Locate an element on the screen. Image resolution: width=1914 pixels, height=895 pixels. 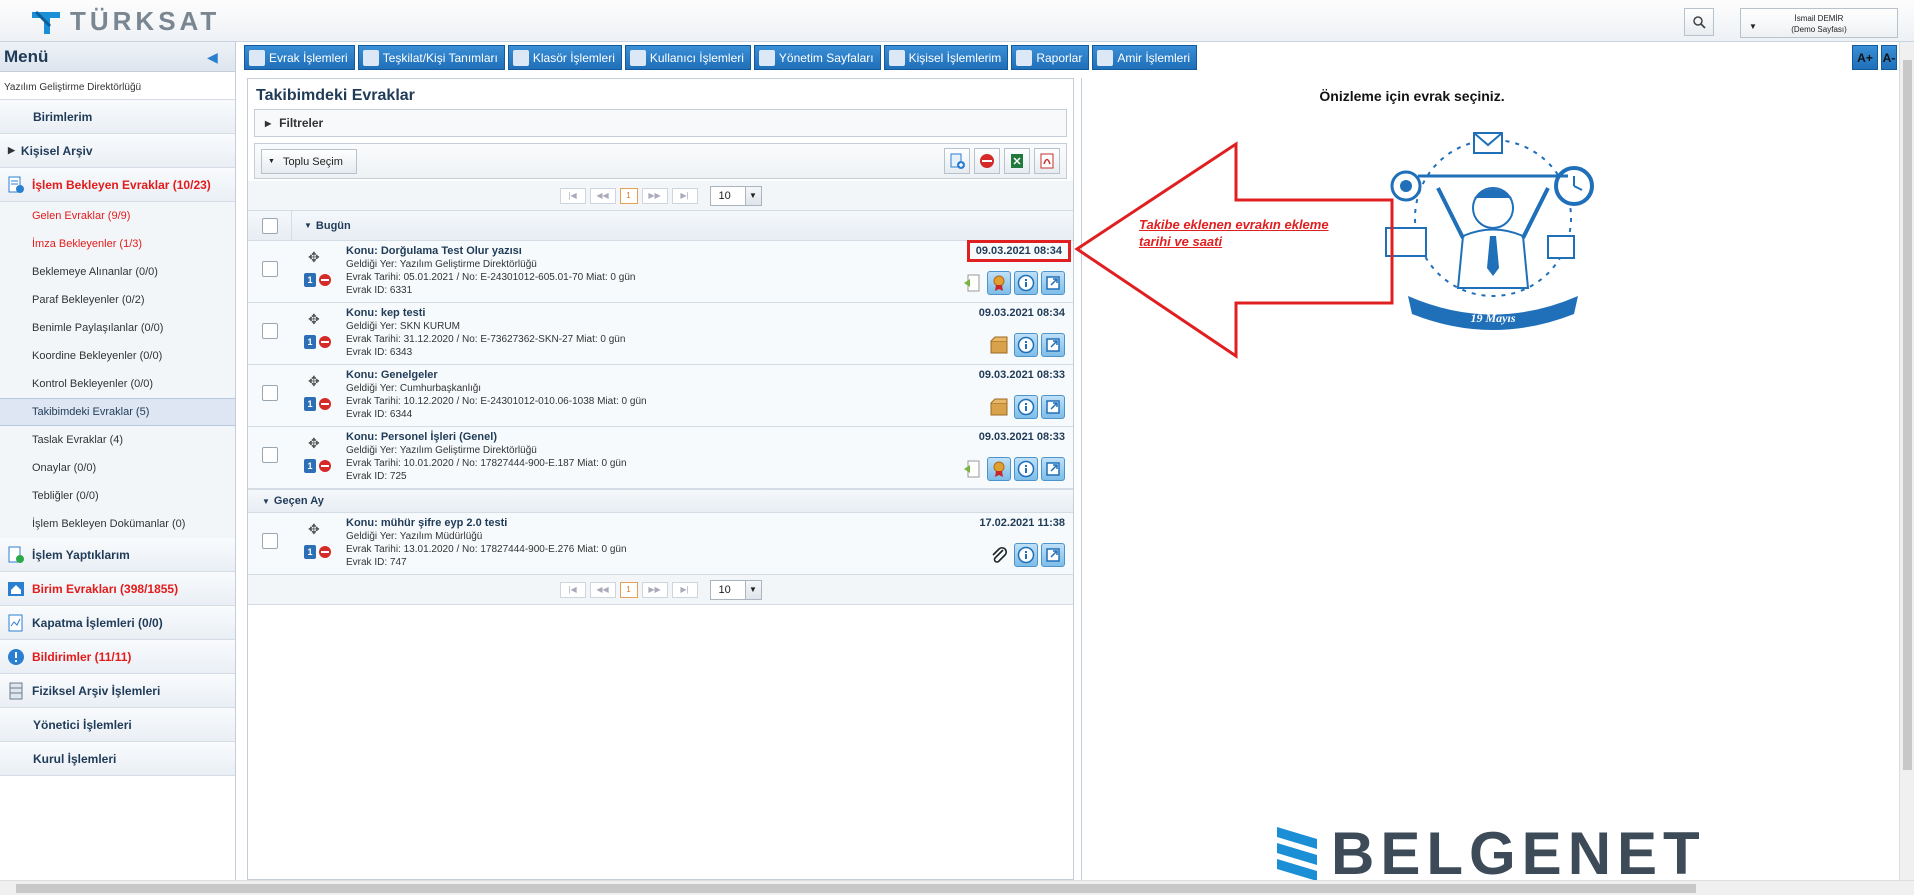
vertical-scrollbar is located at coordinates (1906, 461).